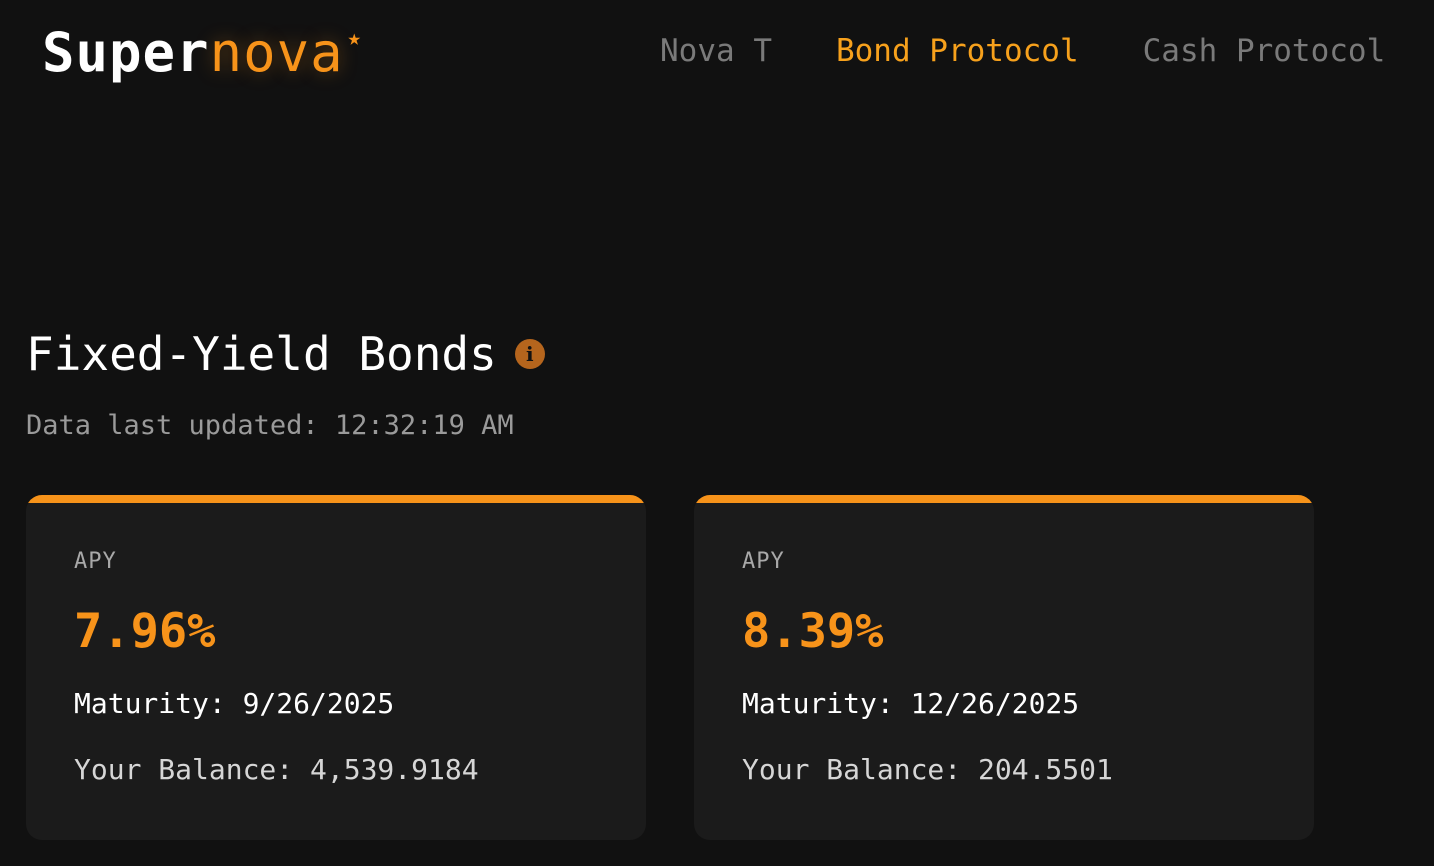  I want to click on supernova-logo: Super nova ★, so click(202, 53).